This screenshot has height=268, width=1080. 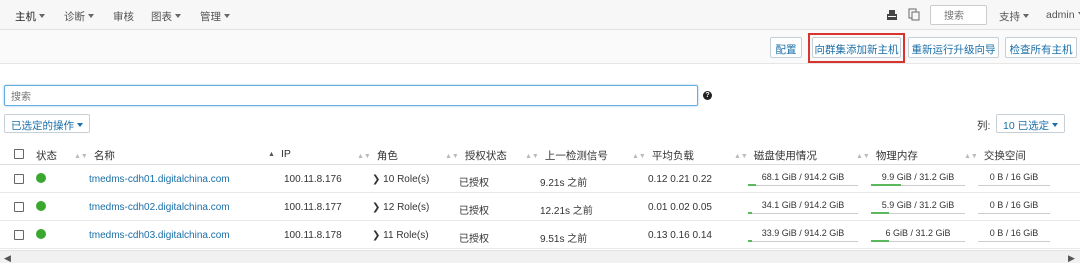 I want to click on support-menu: 支持, so click(x=1014, y=16).